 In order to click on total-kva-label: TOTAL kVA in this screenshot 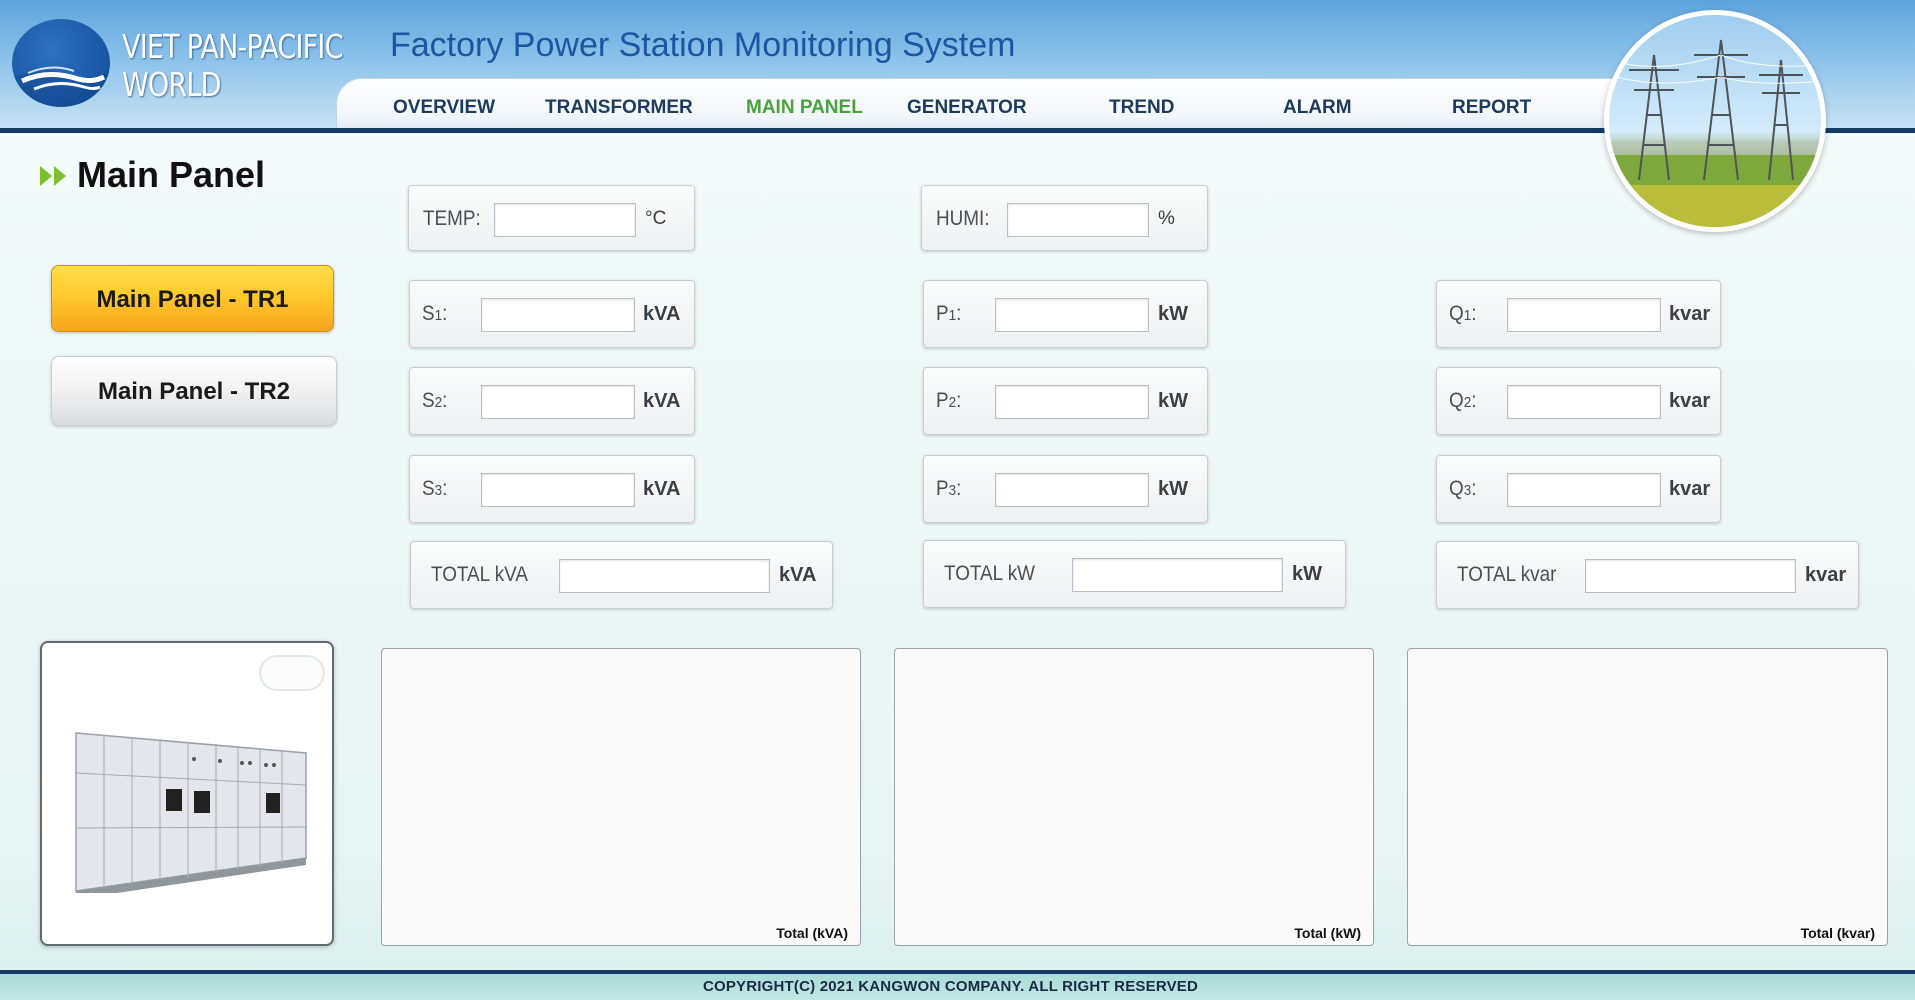, I will do `click(479, 574)`.